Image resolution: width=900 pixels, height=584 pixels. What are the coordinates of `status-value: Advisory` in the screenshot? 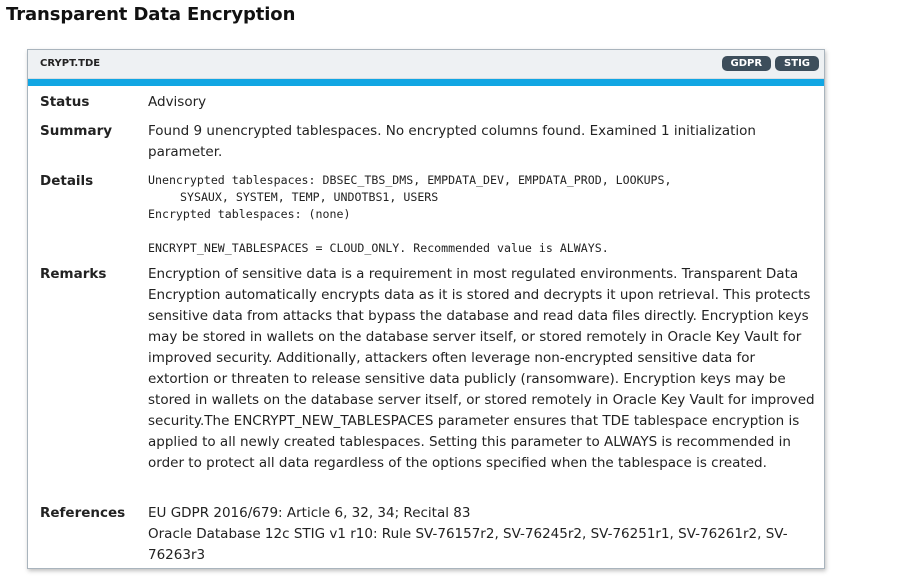 It's located at (177, 102).